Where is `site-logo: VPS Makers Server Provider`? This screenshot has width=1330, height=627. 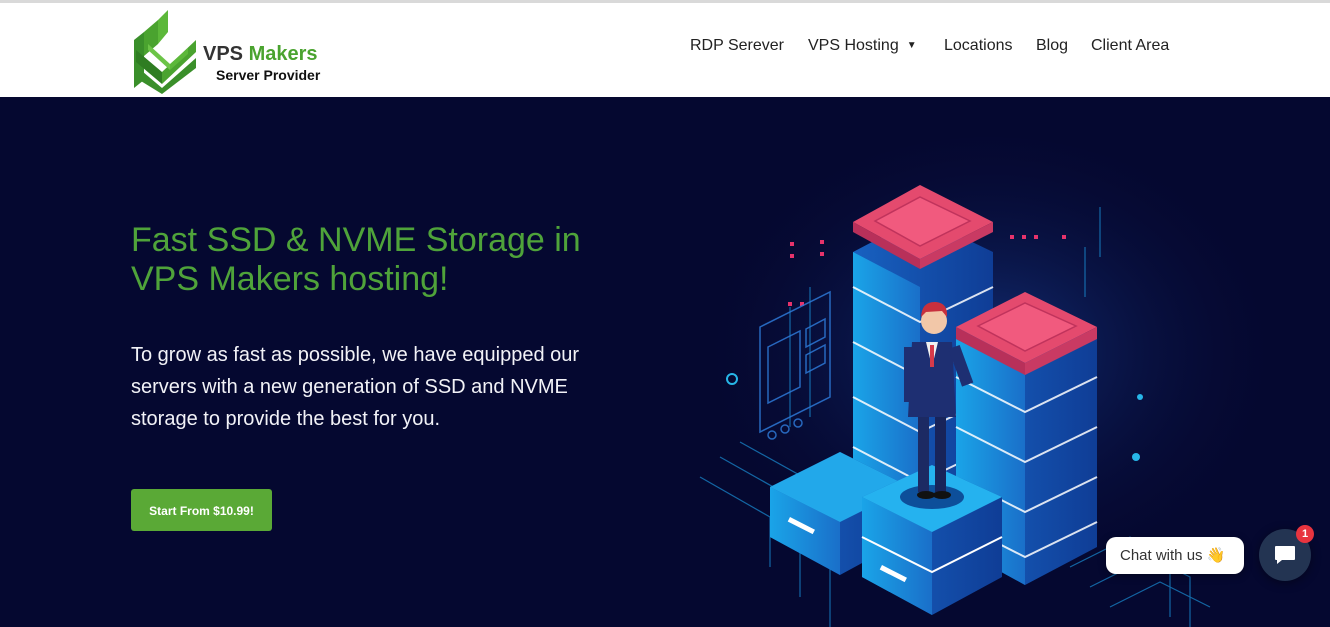 site-logo: VPS Makers Server Provider is located at coordinates (235, 53).